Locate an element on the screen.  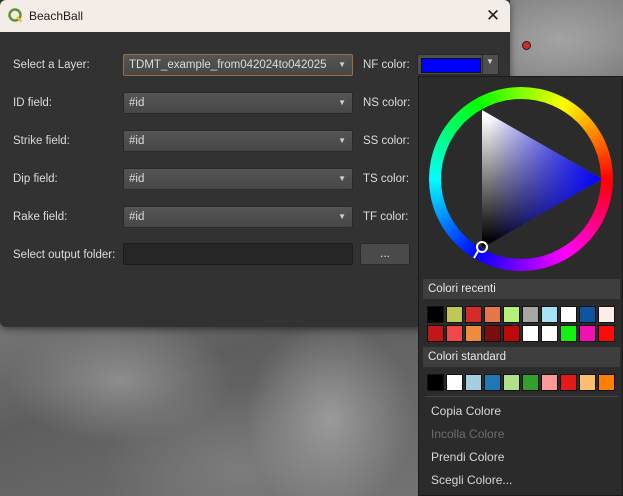
output-folder-input is located at coordinates (238, 254).